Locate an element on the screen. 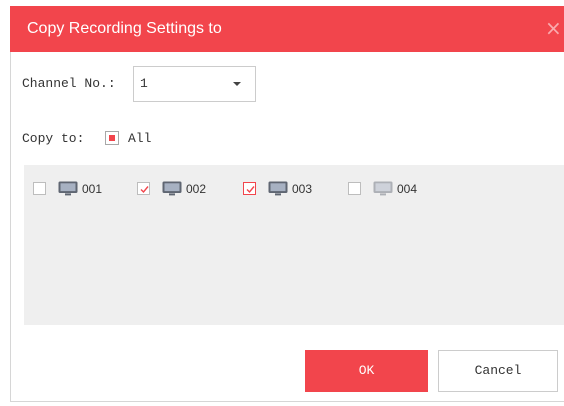 This screenshot has height=406, width=564. channel-no-select: 1 is located at coordinates (194, 84).